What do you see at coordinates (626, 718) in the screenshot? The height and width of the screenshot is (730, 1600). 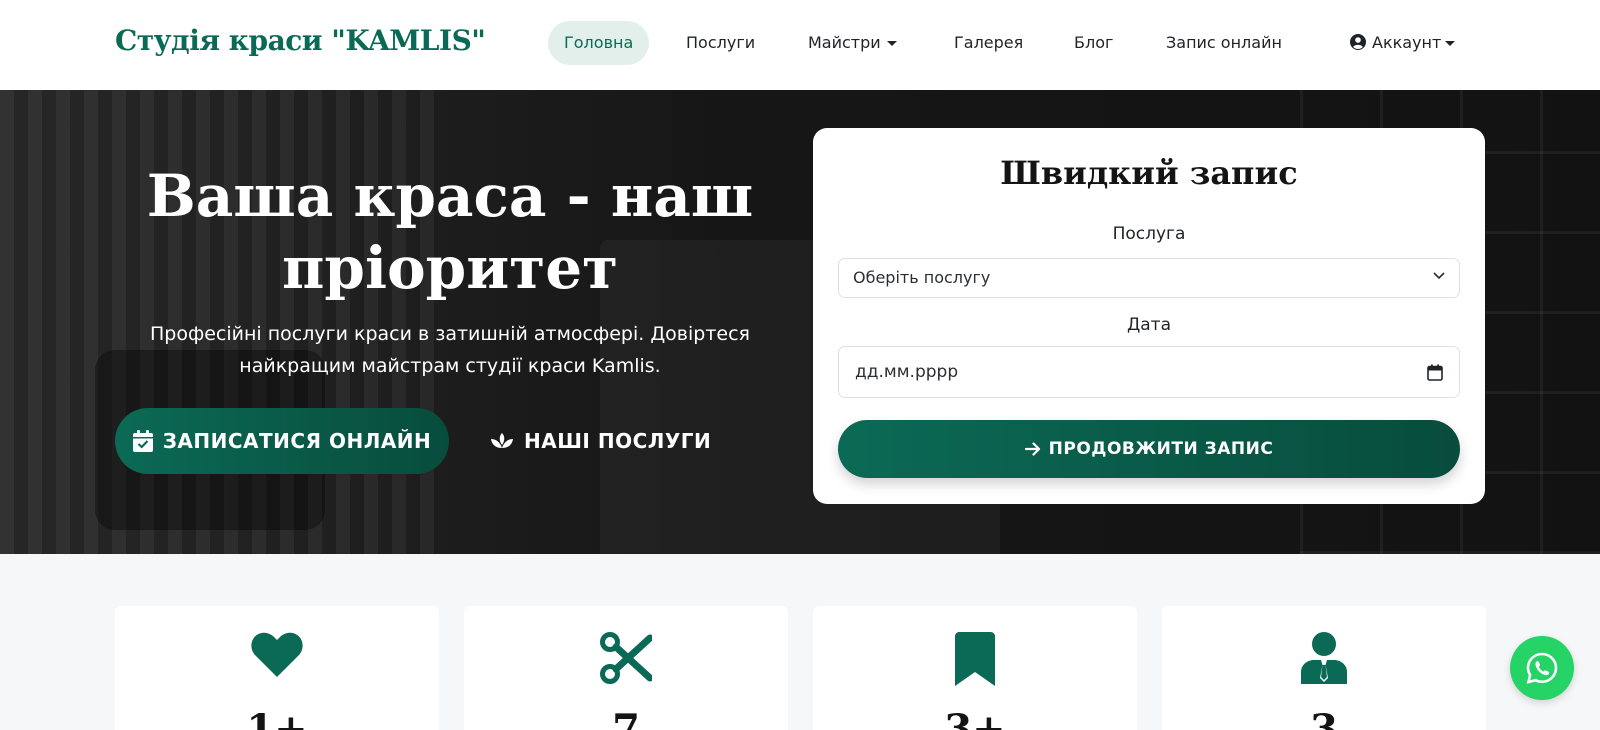 I see `stat-value: 7` at bounding box center [626, 718].